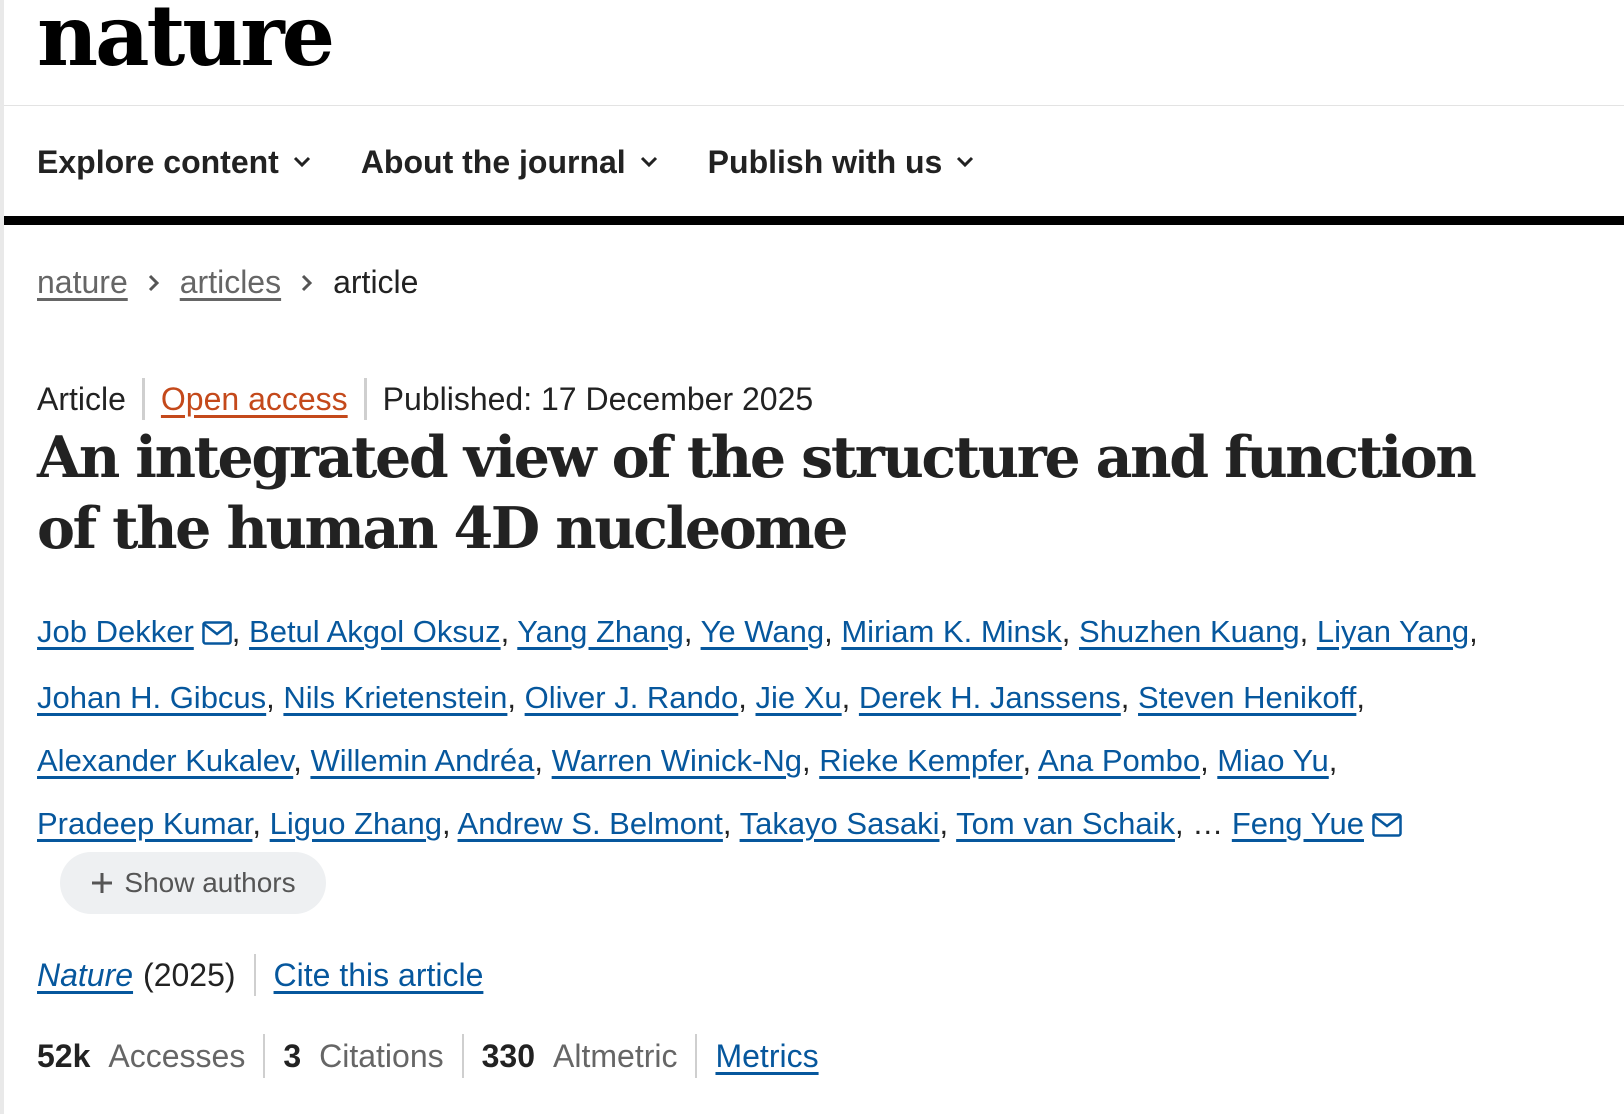  I want to click on author-link: Tom van Schaik, so click(1065, 823).